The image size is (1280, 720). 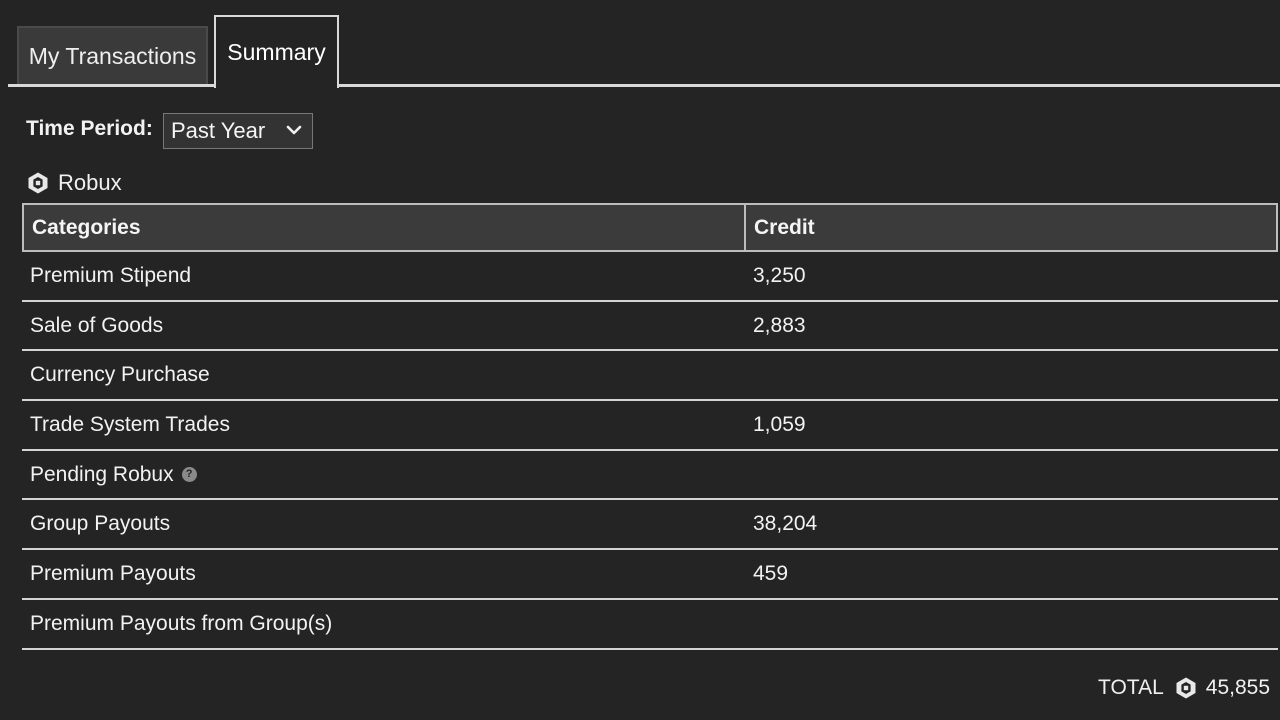 I want to click on category-cell: Premium Payouts from Group(s), so click(x=383, y=624).